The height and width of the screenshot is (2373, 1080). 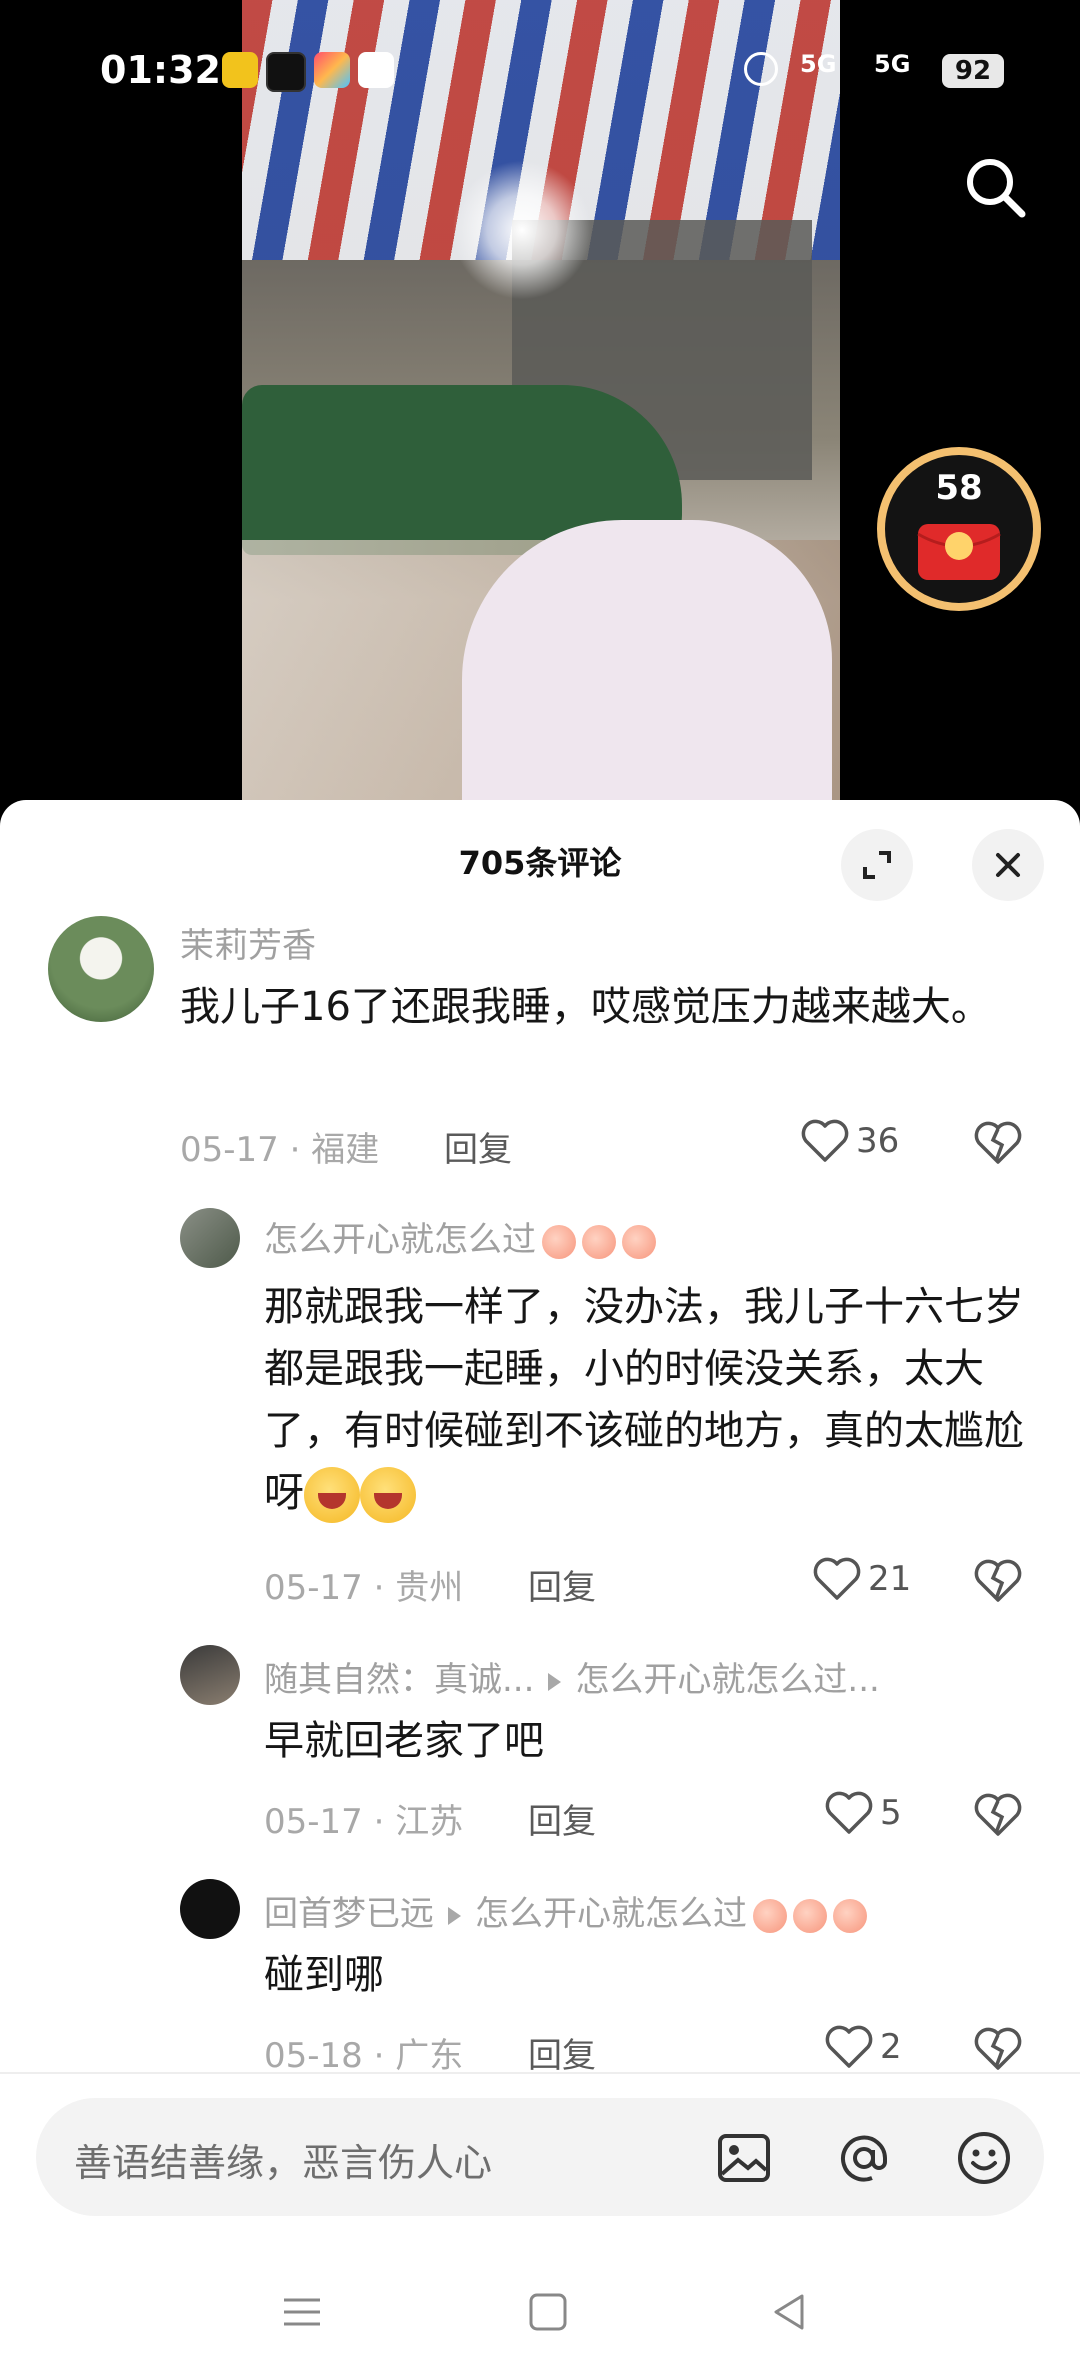 I want to click on like-count: 2, so click(x=891, y=2047).